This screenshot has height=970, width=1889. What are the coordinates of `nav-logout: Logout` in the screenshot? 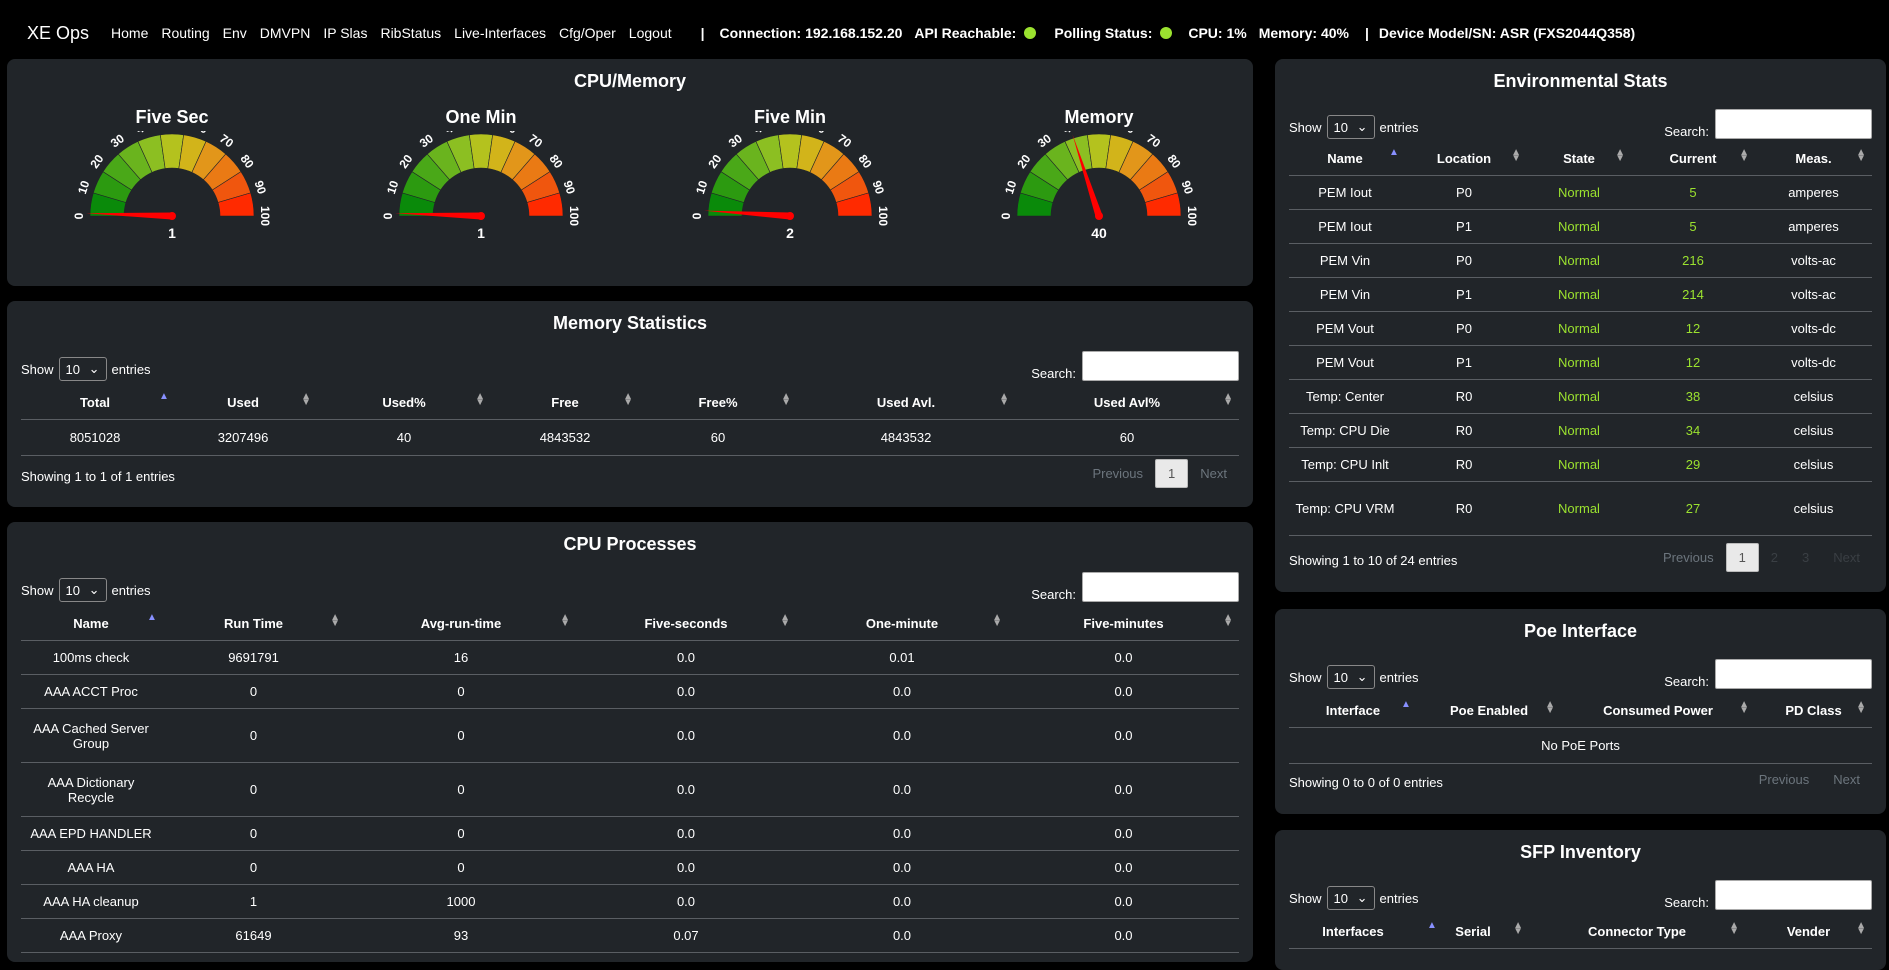 It's located at (650, 33).